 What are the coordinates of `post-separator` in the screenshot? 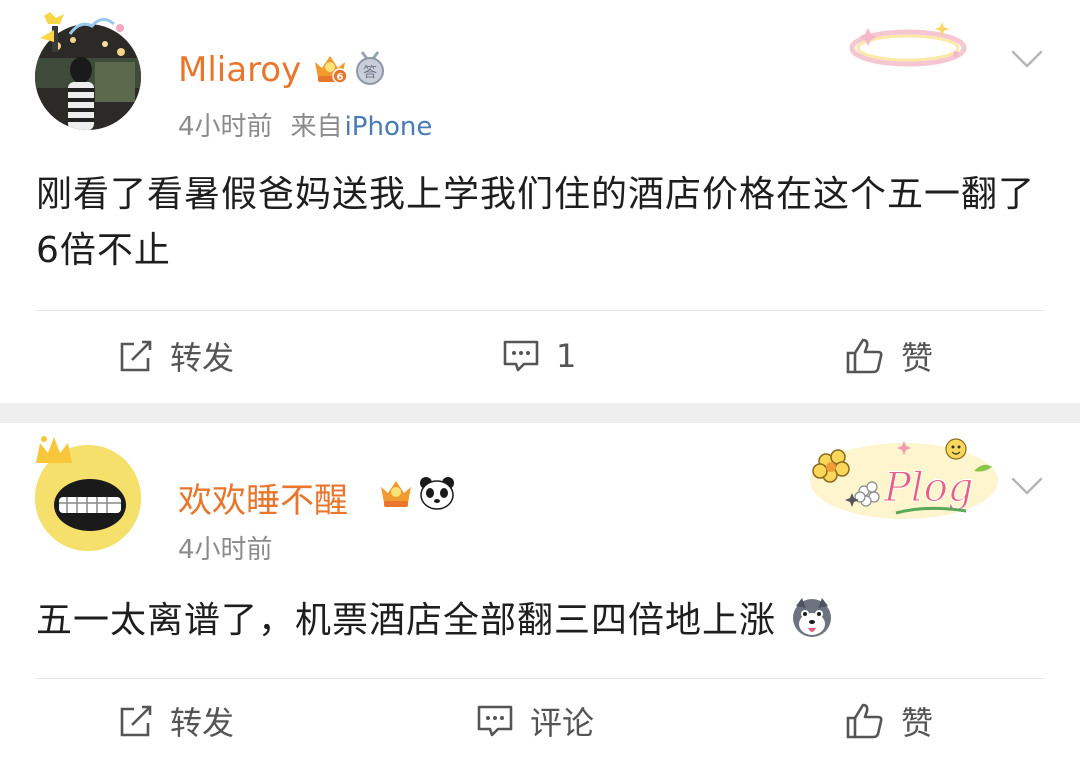 It's located at (540, 413).